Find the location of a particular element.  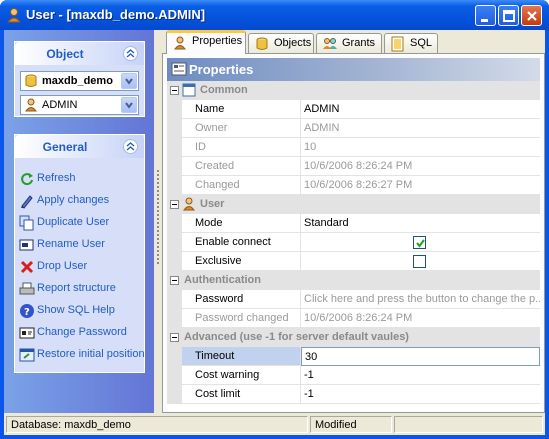

database-combo-value: maxdb_demo is located at coordinates (77, 81).